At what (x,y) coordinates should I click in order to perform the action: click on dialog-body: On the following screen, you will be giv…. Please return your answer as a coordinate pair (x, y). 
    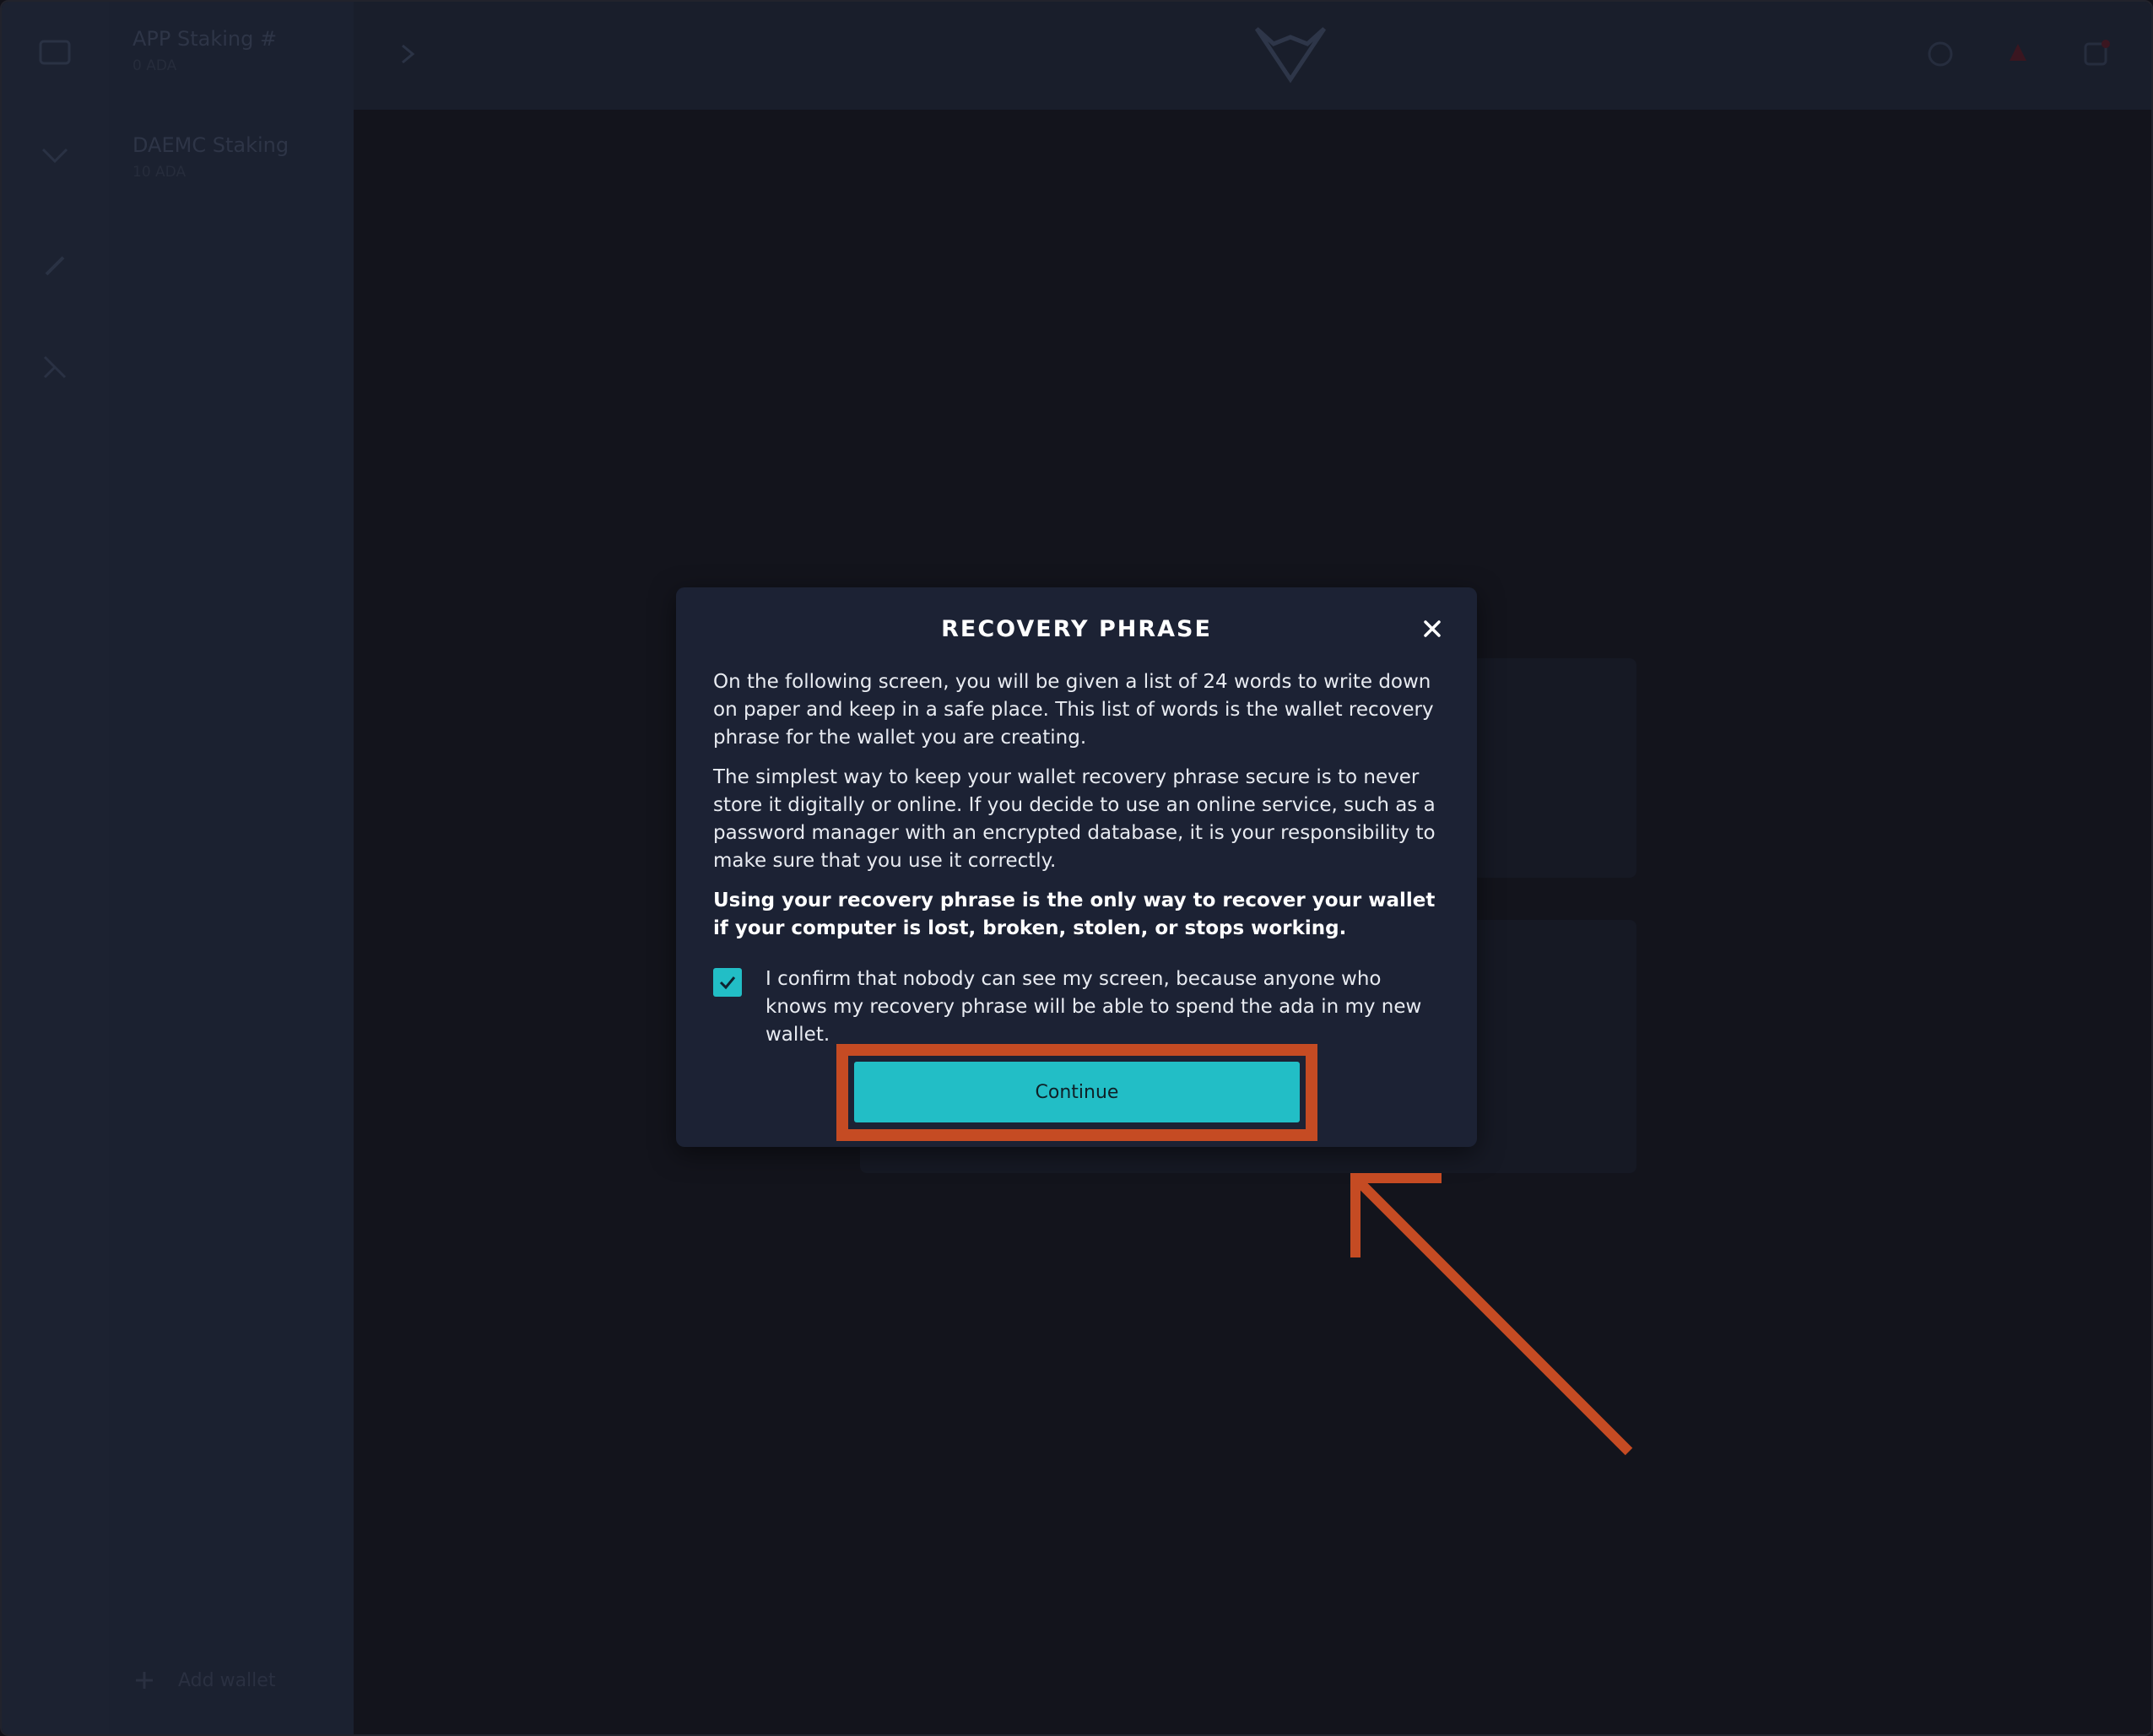
    Looking at the image, I should click on (1074, 811).